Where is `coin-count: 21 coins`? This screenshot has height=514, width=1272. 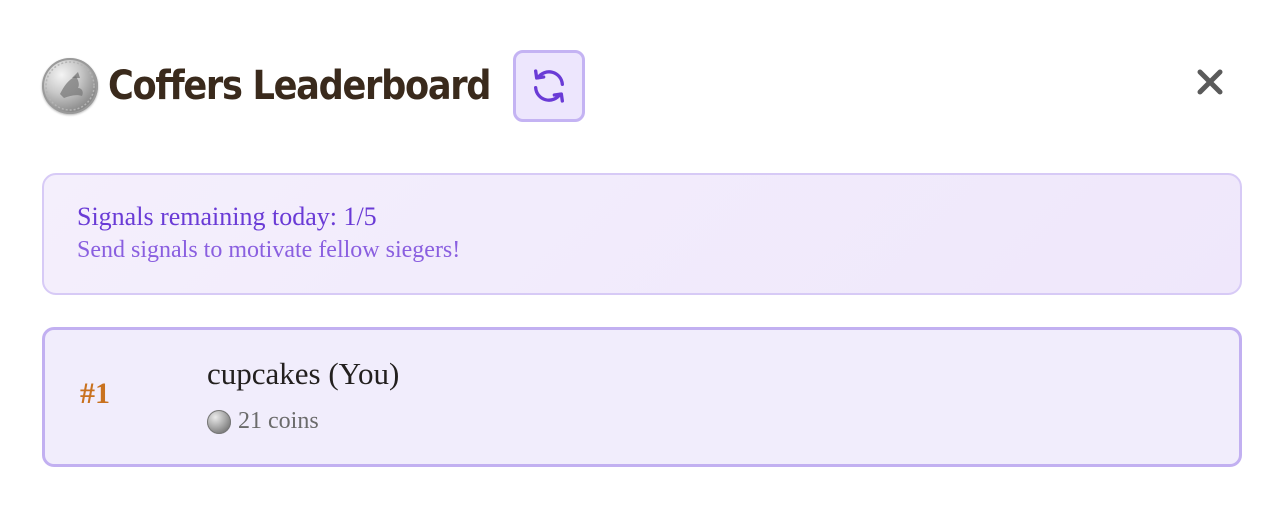
coin-count: 21 coins is located at coordinates (263, 421).